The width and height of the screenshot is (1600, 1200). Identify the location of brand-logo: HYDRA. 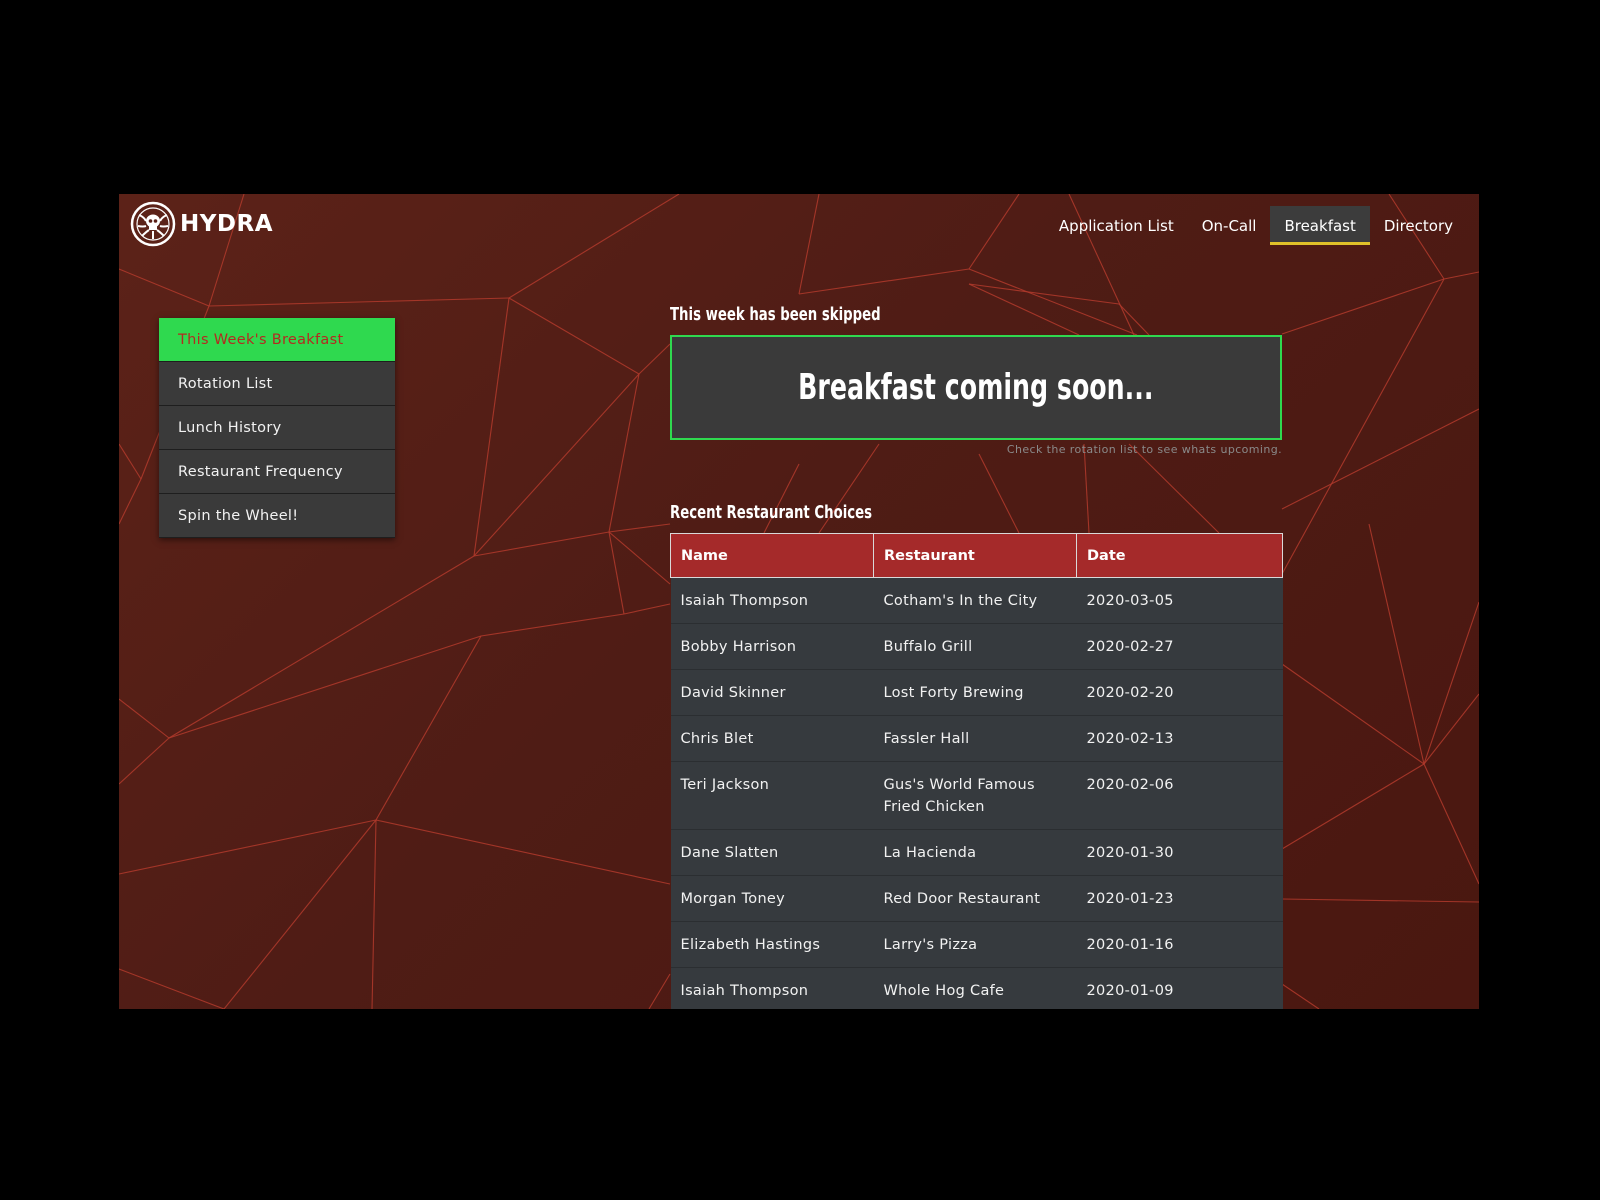
(201, 224).